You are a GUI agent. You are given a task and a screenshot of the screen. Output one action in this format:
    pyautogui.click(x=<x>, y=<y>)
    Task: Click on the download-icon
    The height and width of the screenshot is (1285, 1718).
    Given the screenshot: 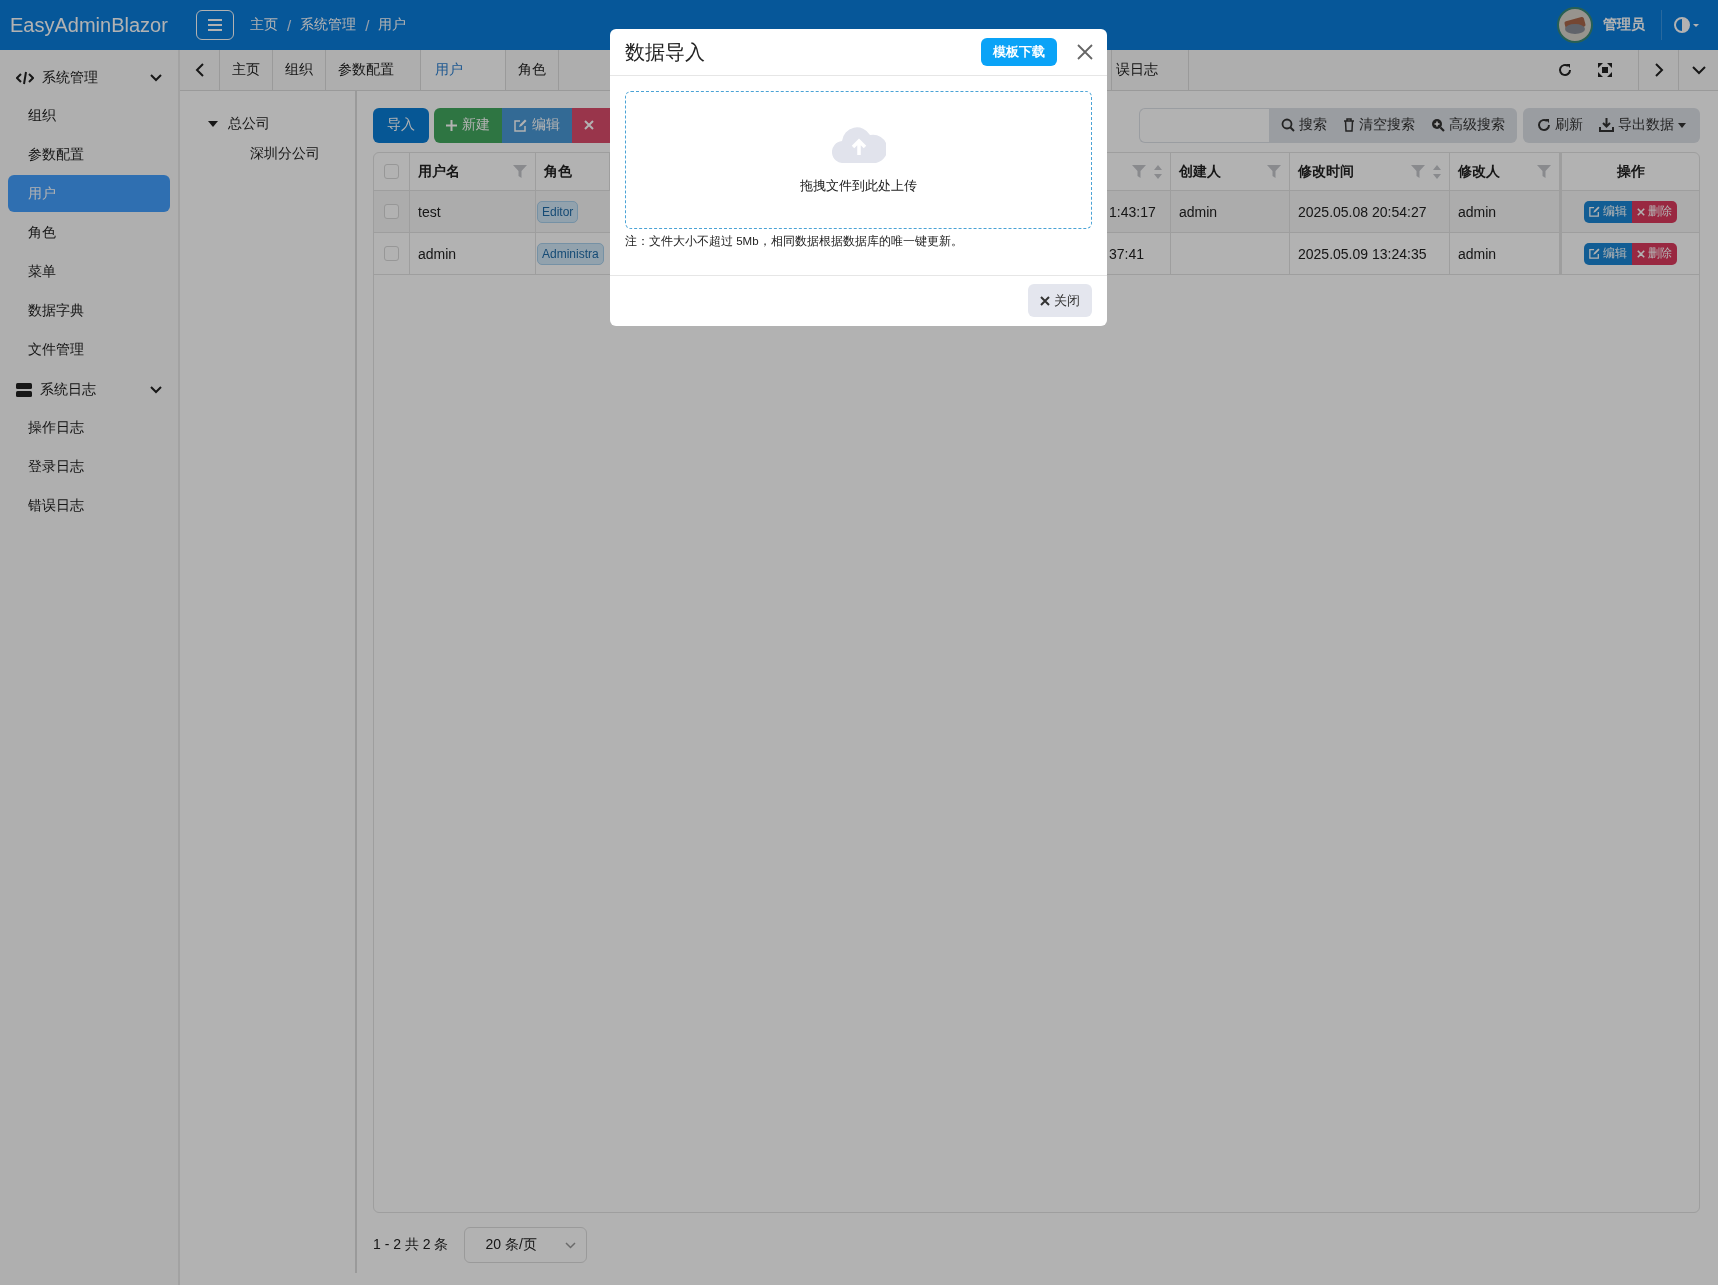 What is the action you would take?
    pyautogui.click(x=1606, y=125)
    